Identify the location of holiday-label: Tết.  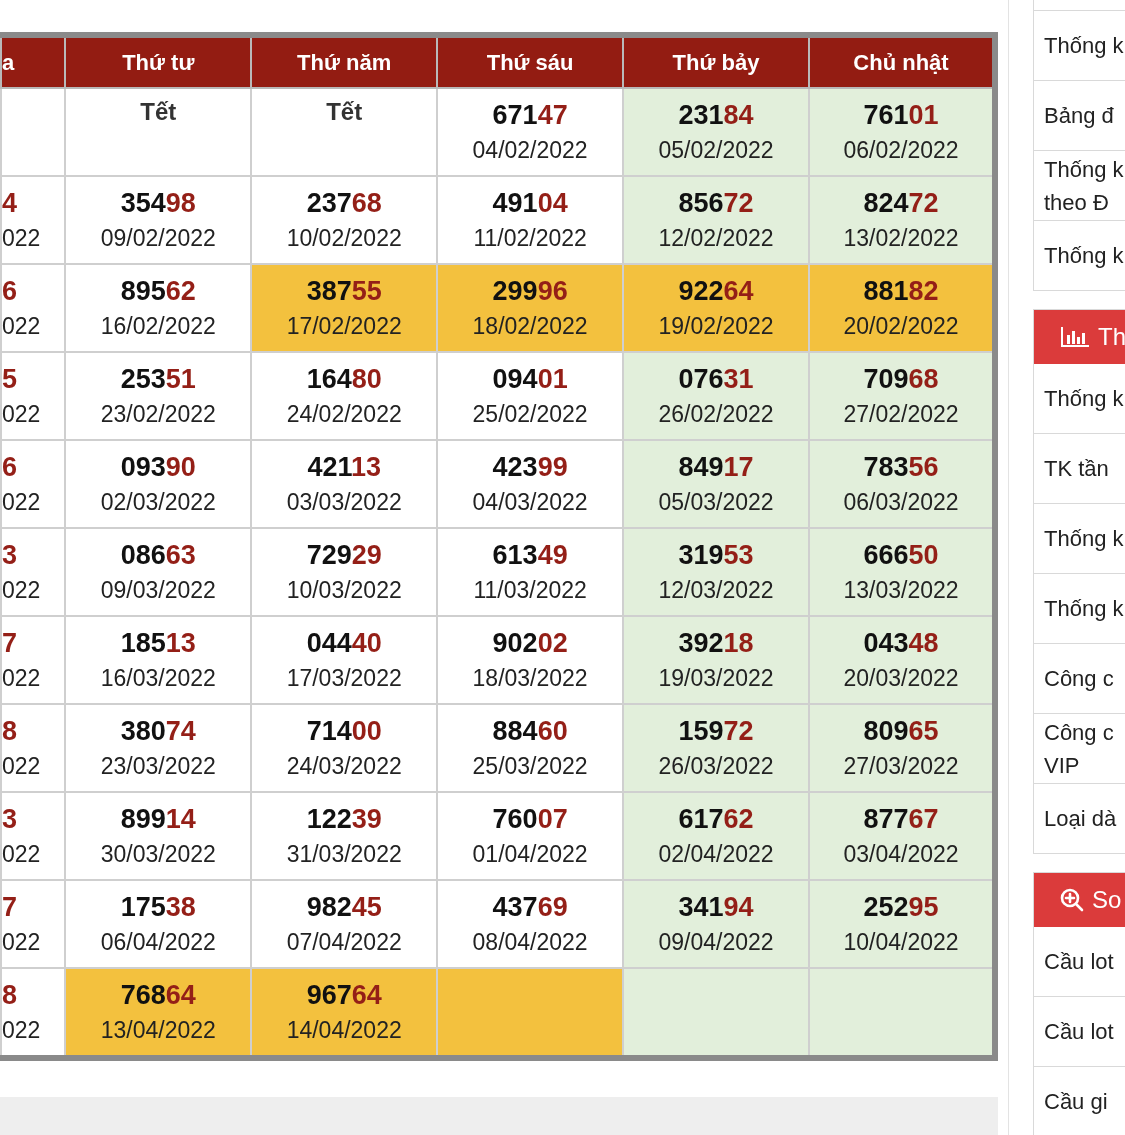
(158, 112).